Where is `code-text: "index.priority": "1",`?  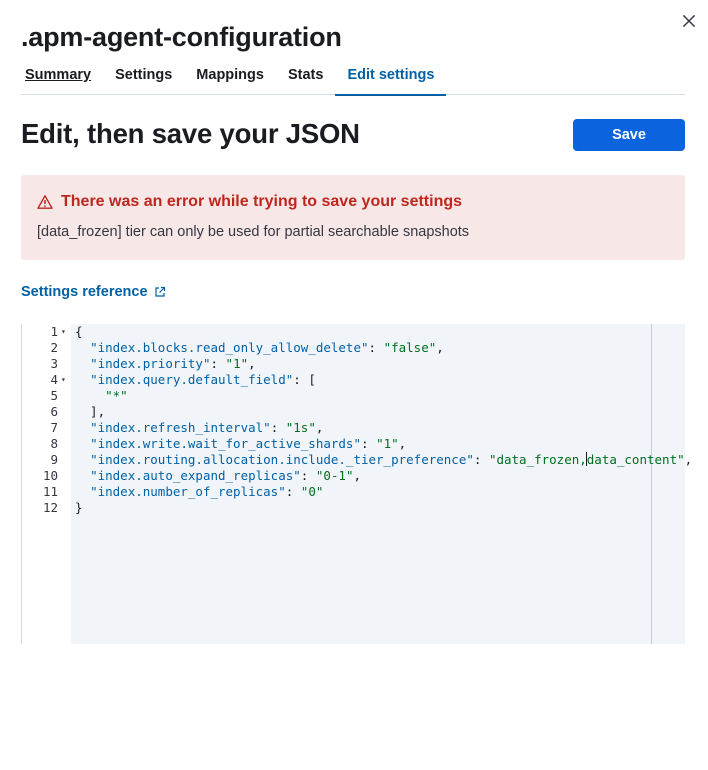 code-text: "index.priority": "1", is located at coordinates (165, 364).